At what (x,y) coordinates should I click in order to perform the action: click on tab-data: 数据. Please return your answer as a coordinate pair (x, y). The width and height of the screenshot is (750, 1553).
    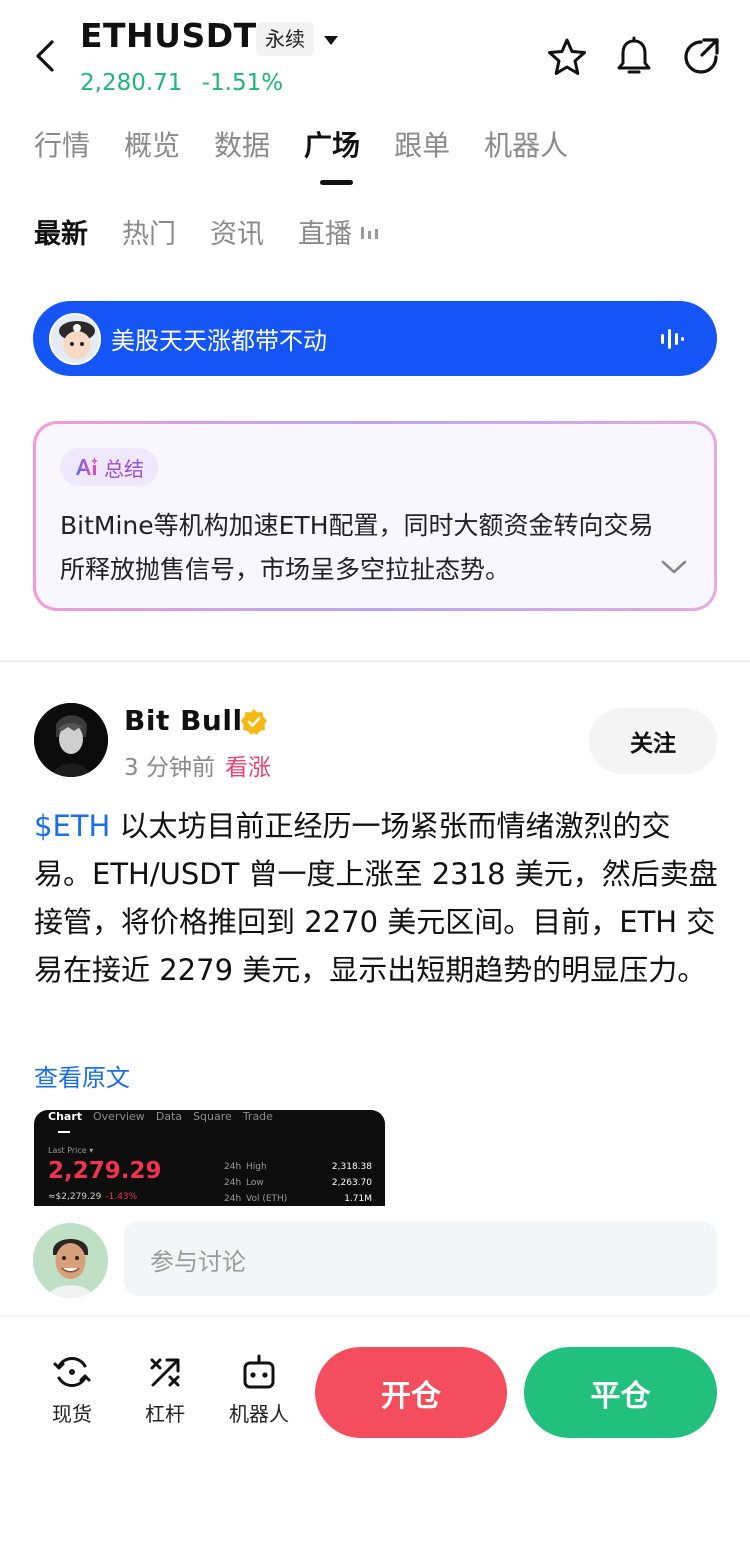
    Looking at the image, I should click on (242, 144).